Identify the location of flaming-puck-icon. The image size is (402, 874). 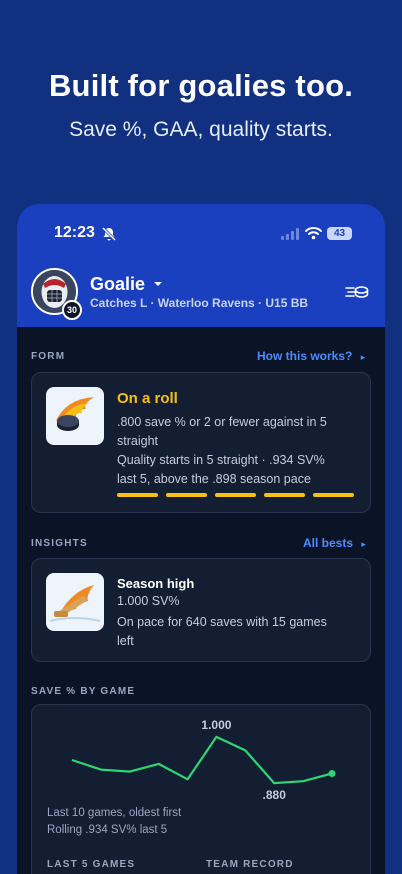
(75, 414).